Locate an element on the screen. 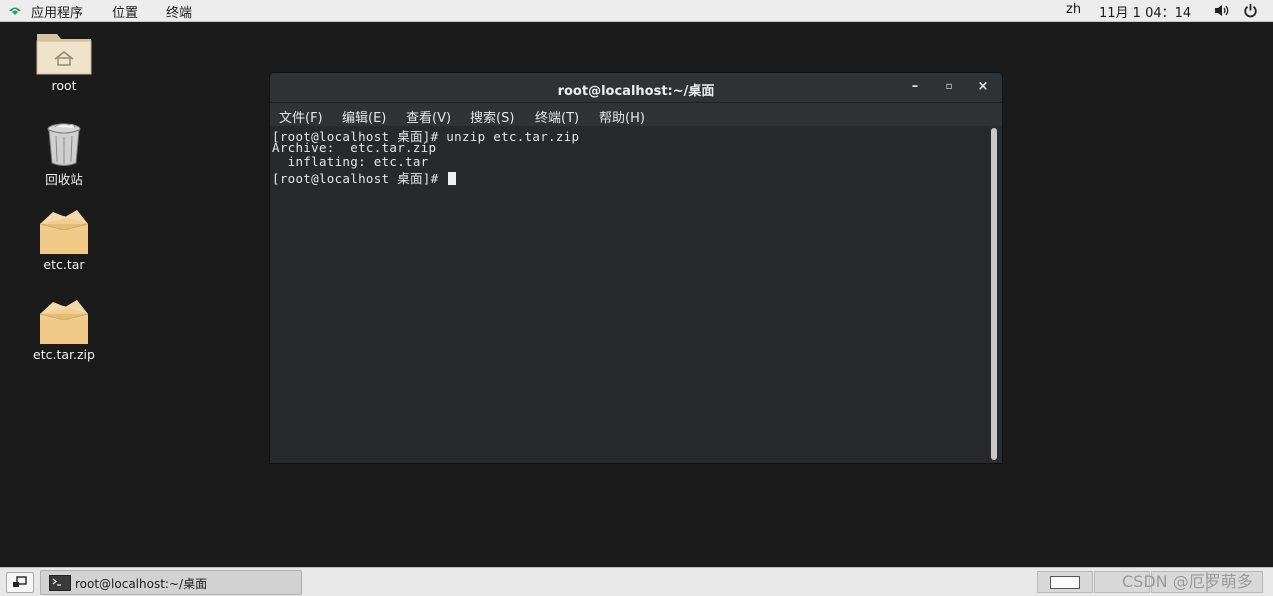 This screenshot has height=596, width=1273. show-desktop-icon is located at coordinates (20, 581).